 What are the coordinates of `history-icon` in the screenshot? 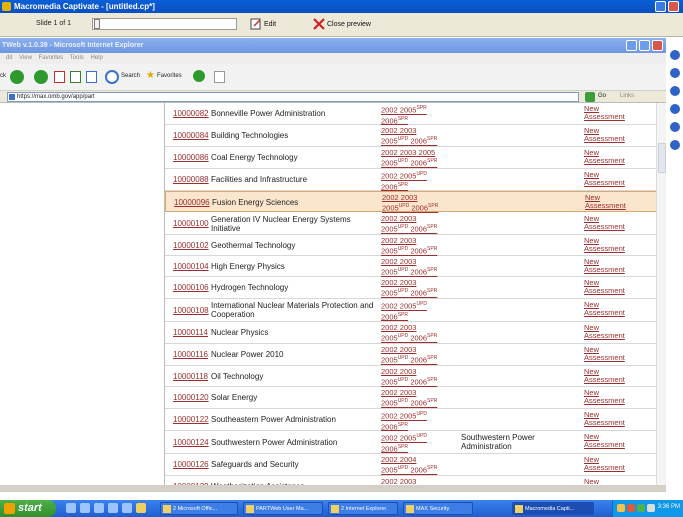 It's located at (199, 76).